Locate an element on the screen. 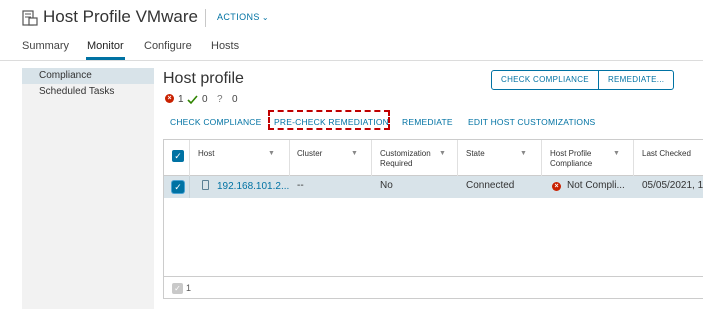 Image resolution: width=703 pixels, height=309 pixels. check-compliance-link: CHECK COMPLIANCE is located at coordinates (216, 122).